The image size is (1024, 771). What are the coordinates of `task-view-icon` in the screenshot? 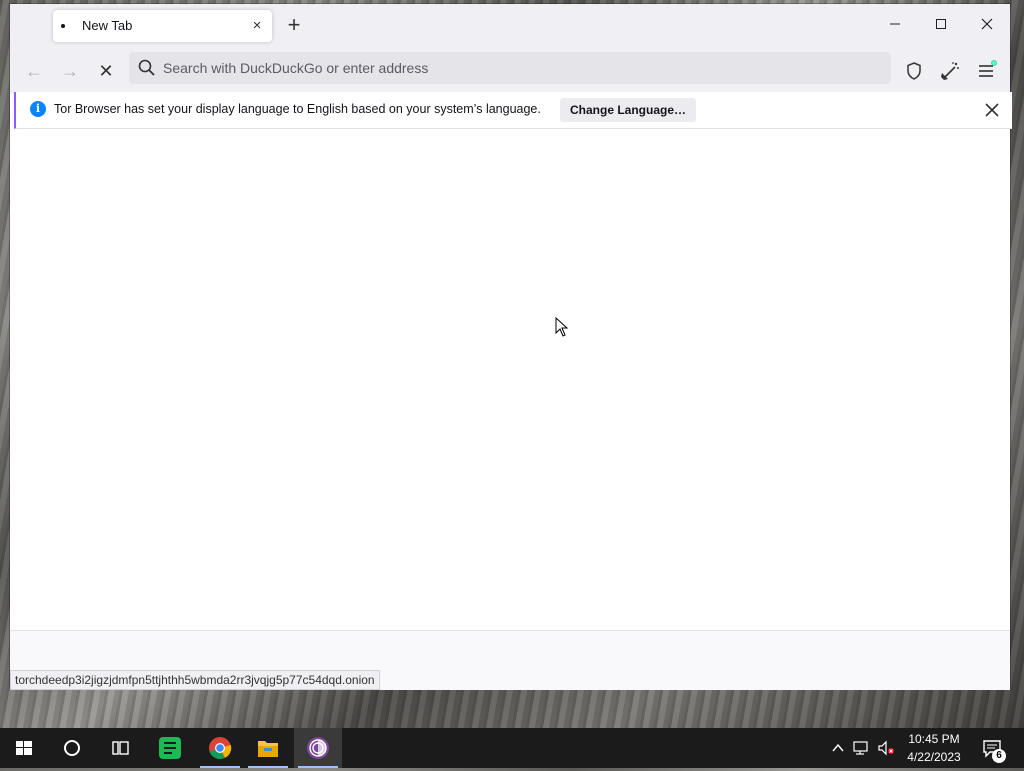 It's located at (120, 748).